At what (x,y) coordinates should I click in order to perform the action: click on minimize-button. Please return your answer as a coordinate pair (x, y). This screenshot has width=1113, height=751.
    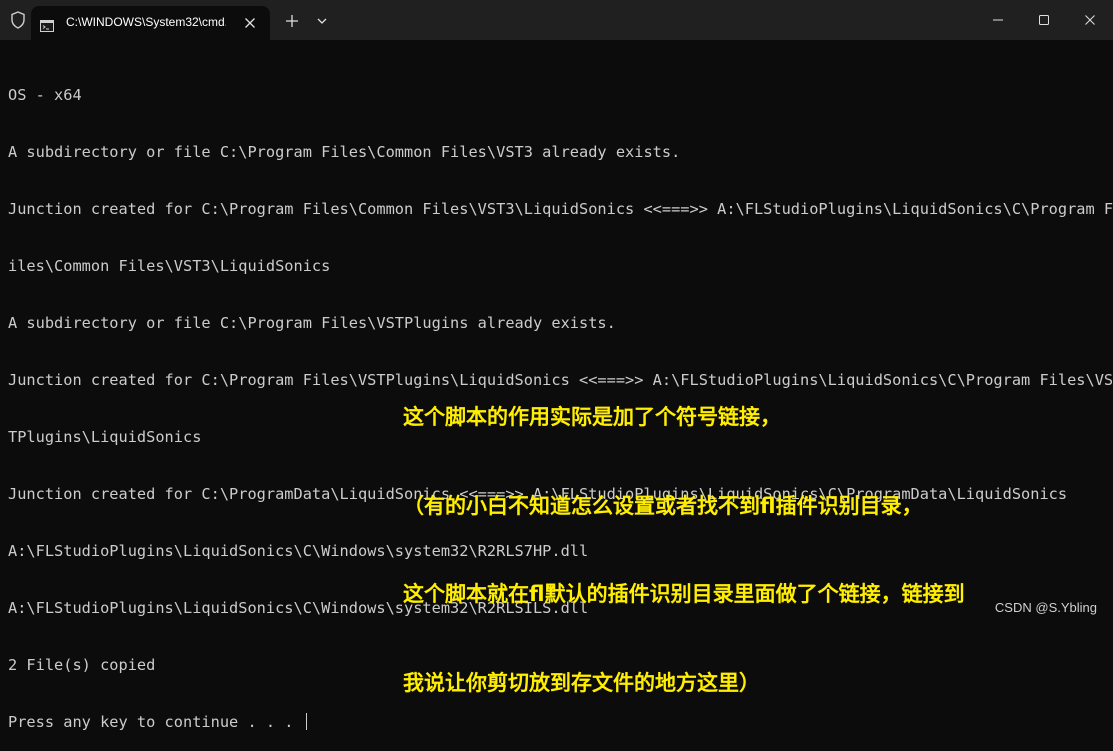
    Looking at the image, I should click on (998, 20).